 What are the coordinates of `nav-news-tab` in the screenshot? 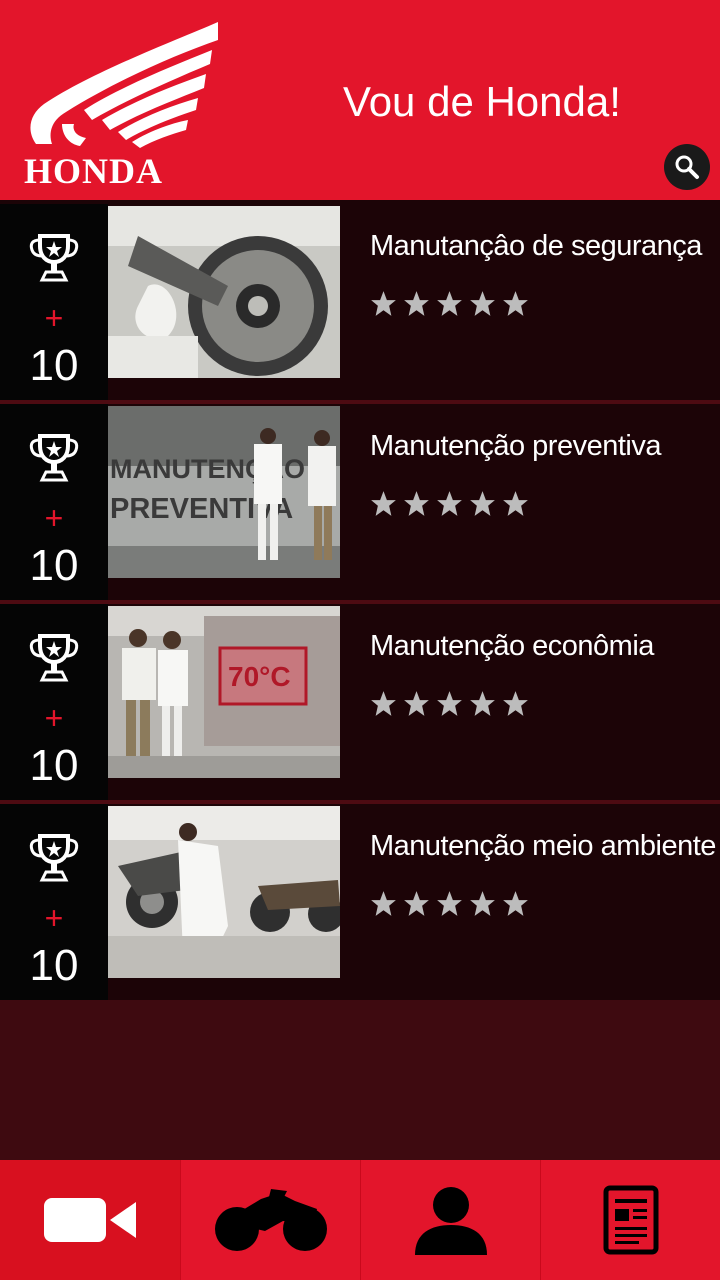 It's located at (630, 1220).